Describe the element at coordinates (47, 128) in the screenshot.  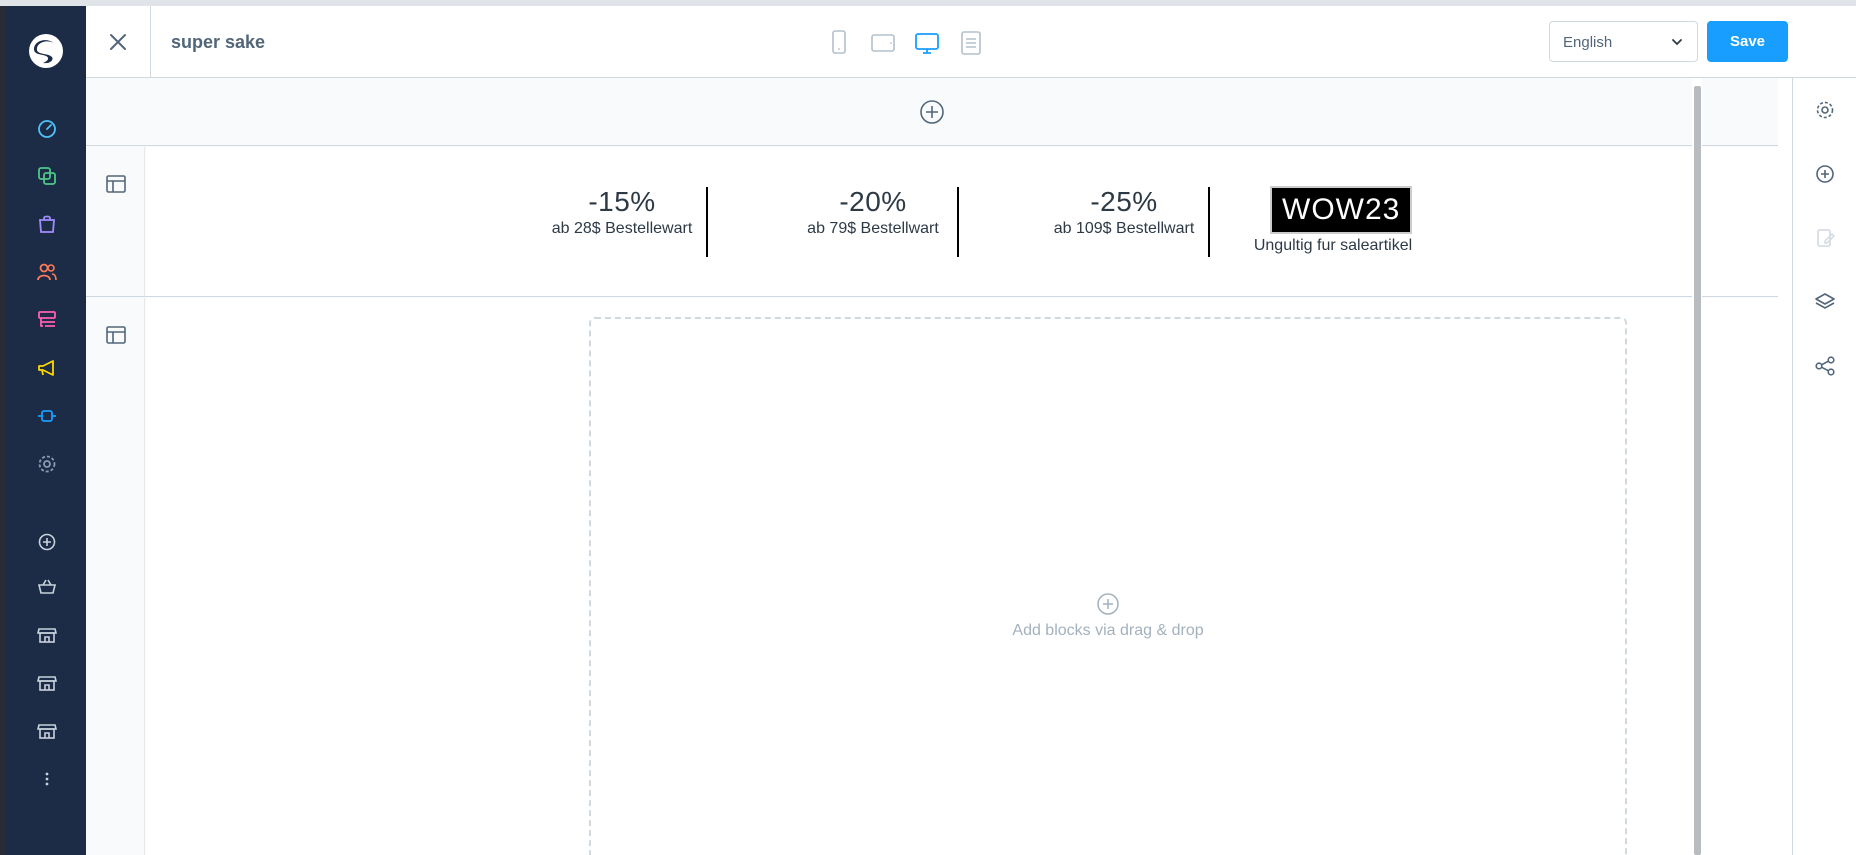
I see `dashboard-icon` at that location.